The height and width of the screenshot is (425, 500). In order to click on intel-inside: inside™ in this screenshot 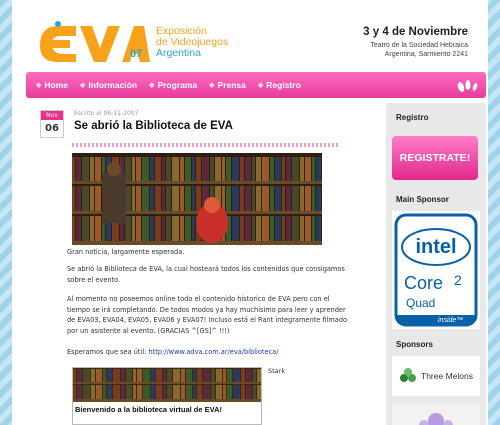, I will do `click(450, 320)`.